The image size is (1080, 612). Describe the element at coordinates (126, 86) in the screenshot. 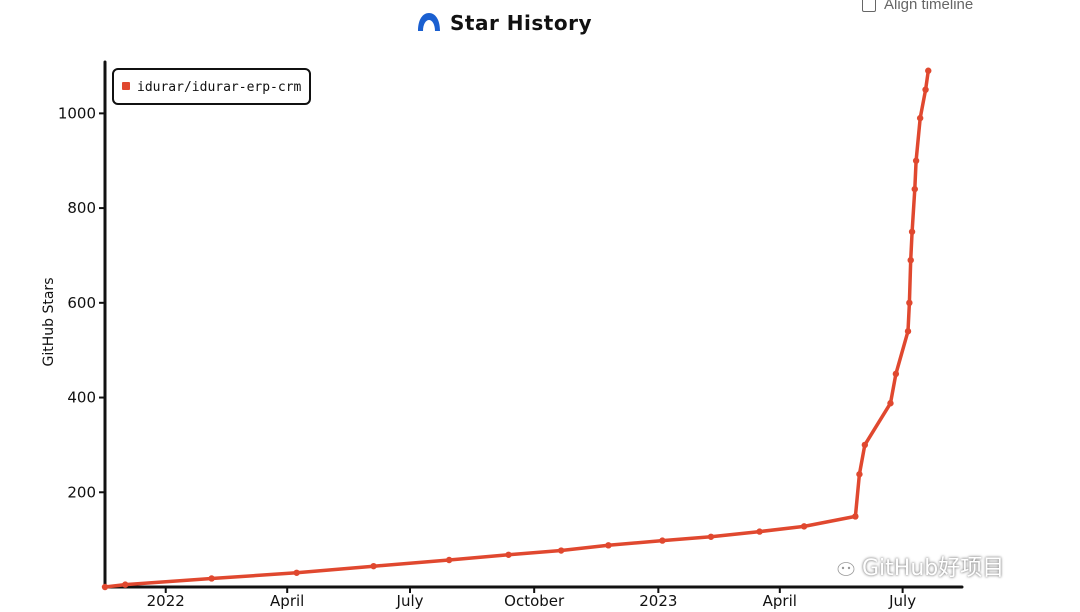

I see `legend-swatch` at that location.